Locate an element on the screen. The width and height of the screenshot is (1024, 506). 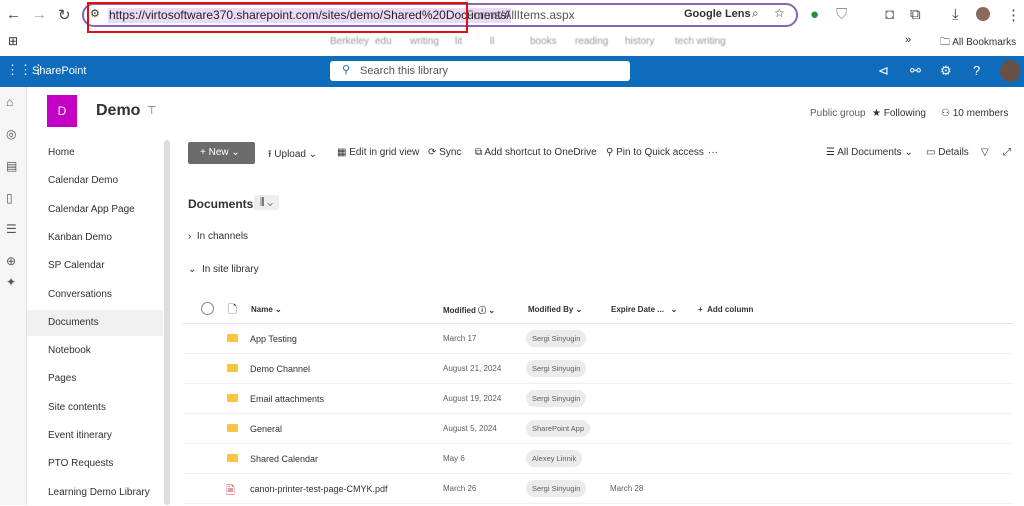
nav-item: Documents is located at coordinates (95, 322).